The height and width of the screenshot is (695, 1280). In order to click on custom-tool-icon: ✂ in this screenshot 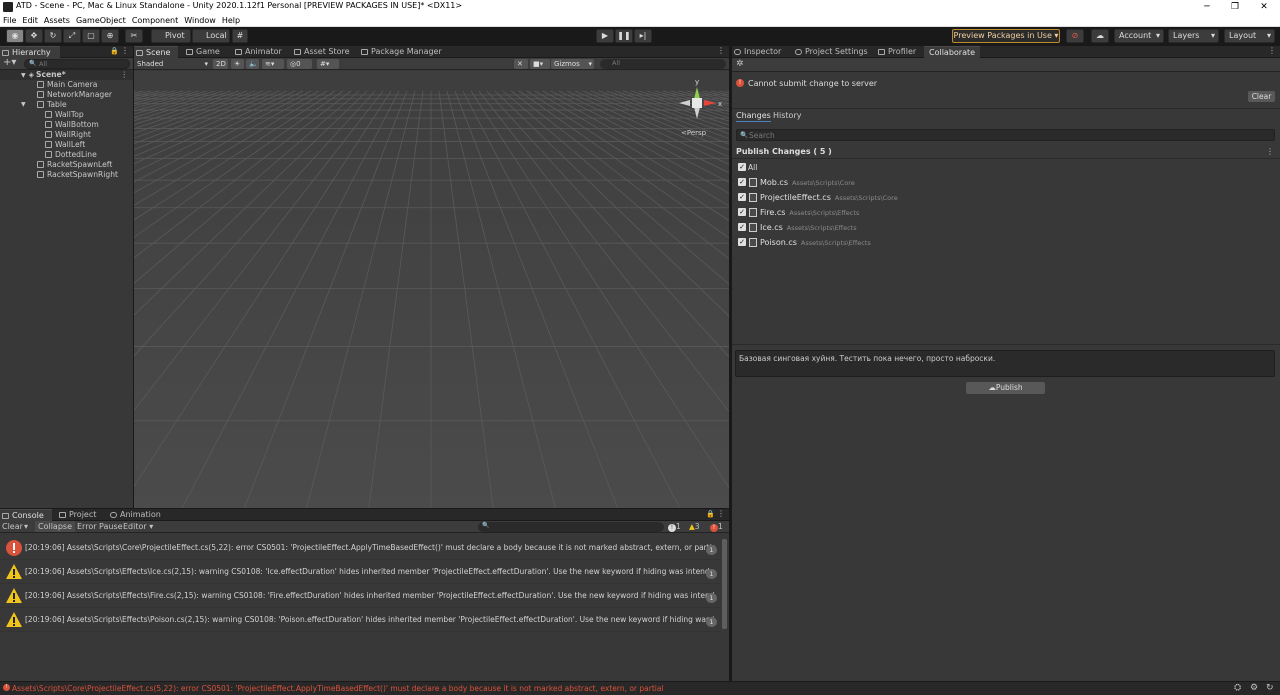, I will do `click(134, 36)`.